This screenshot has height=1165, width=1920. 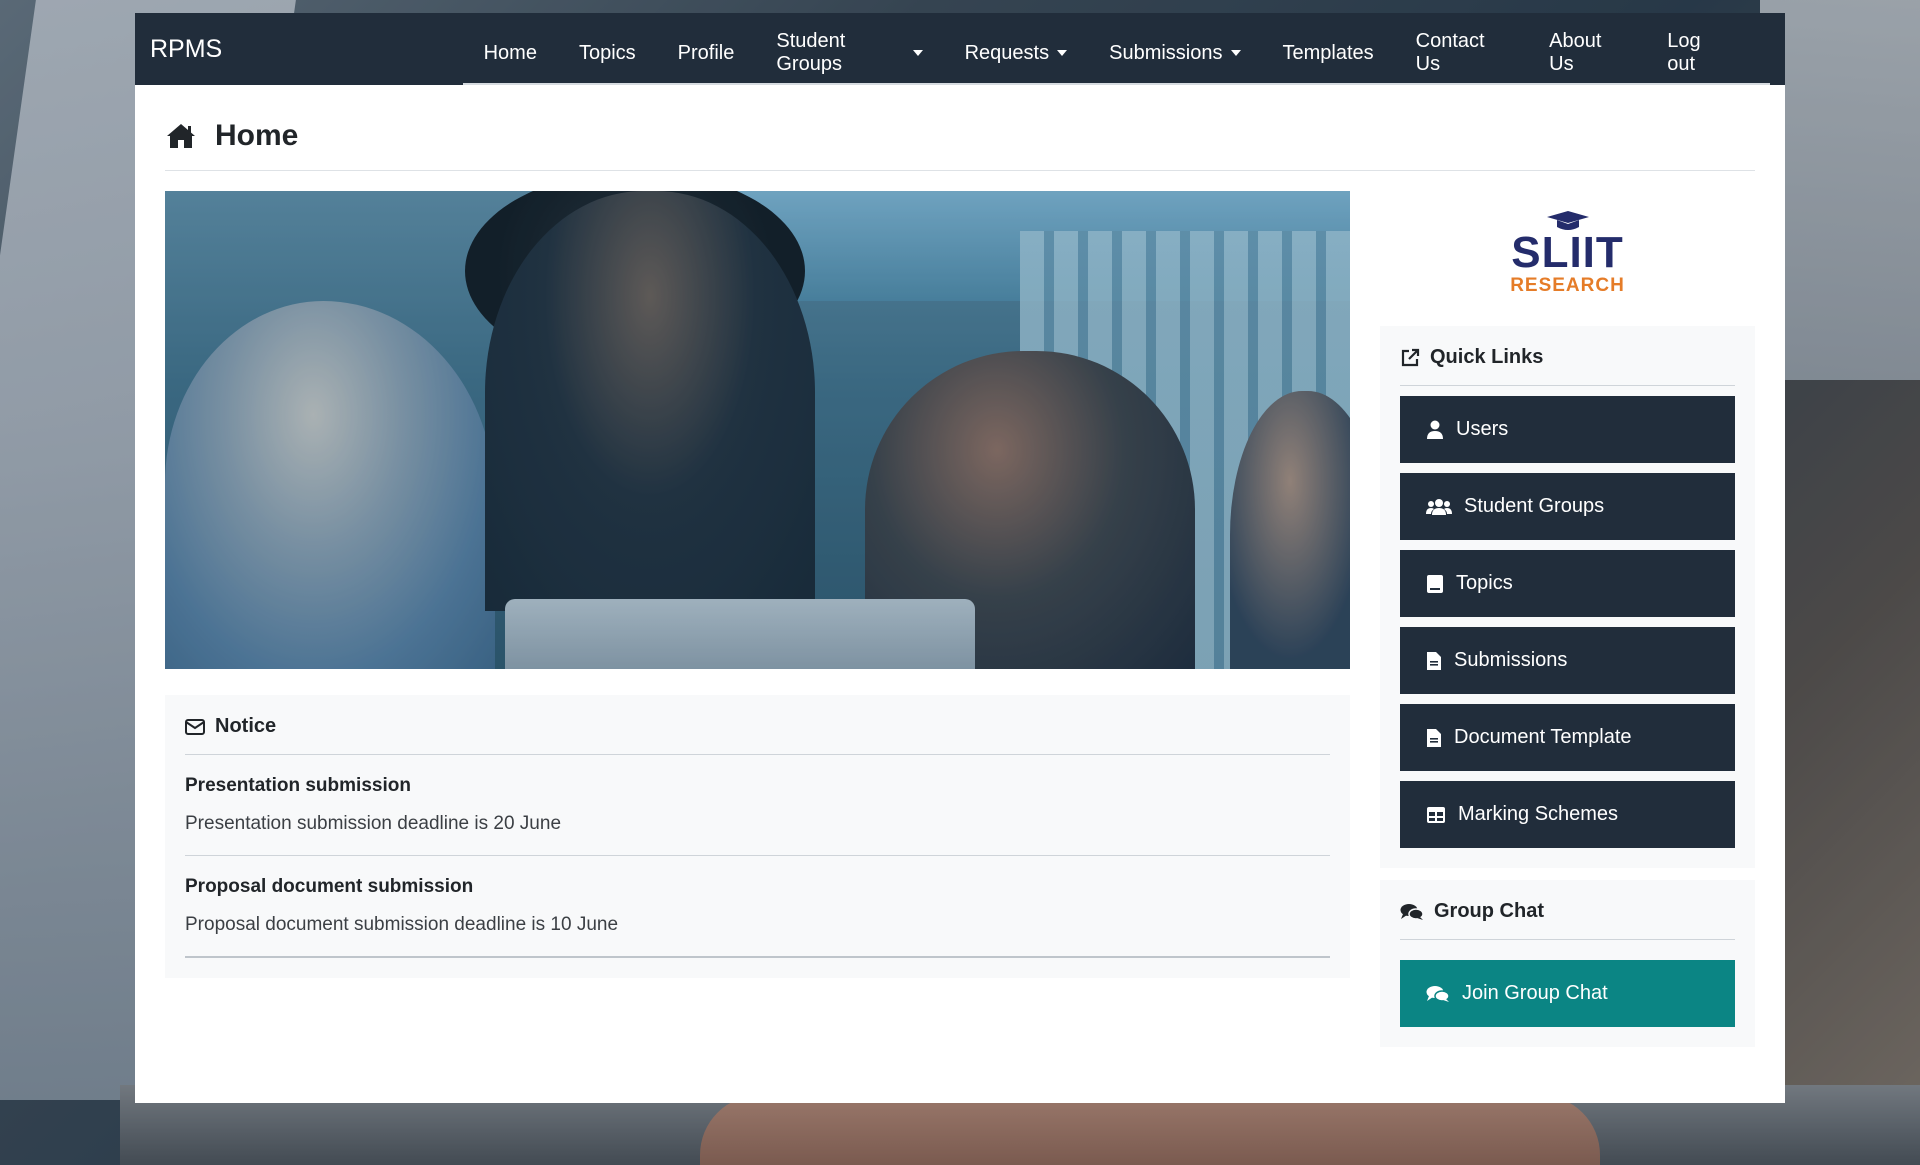 What do you see at coordinates (1534, 506) in the screenshot?
I see `quick-link-label: Student Groups` at bounding box center [1534, 506].